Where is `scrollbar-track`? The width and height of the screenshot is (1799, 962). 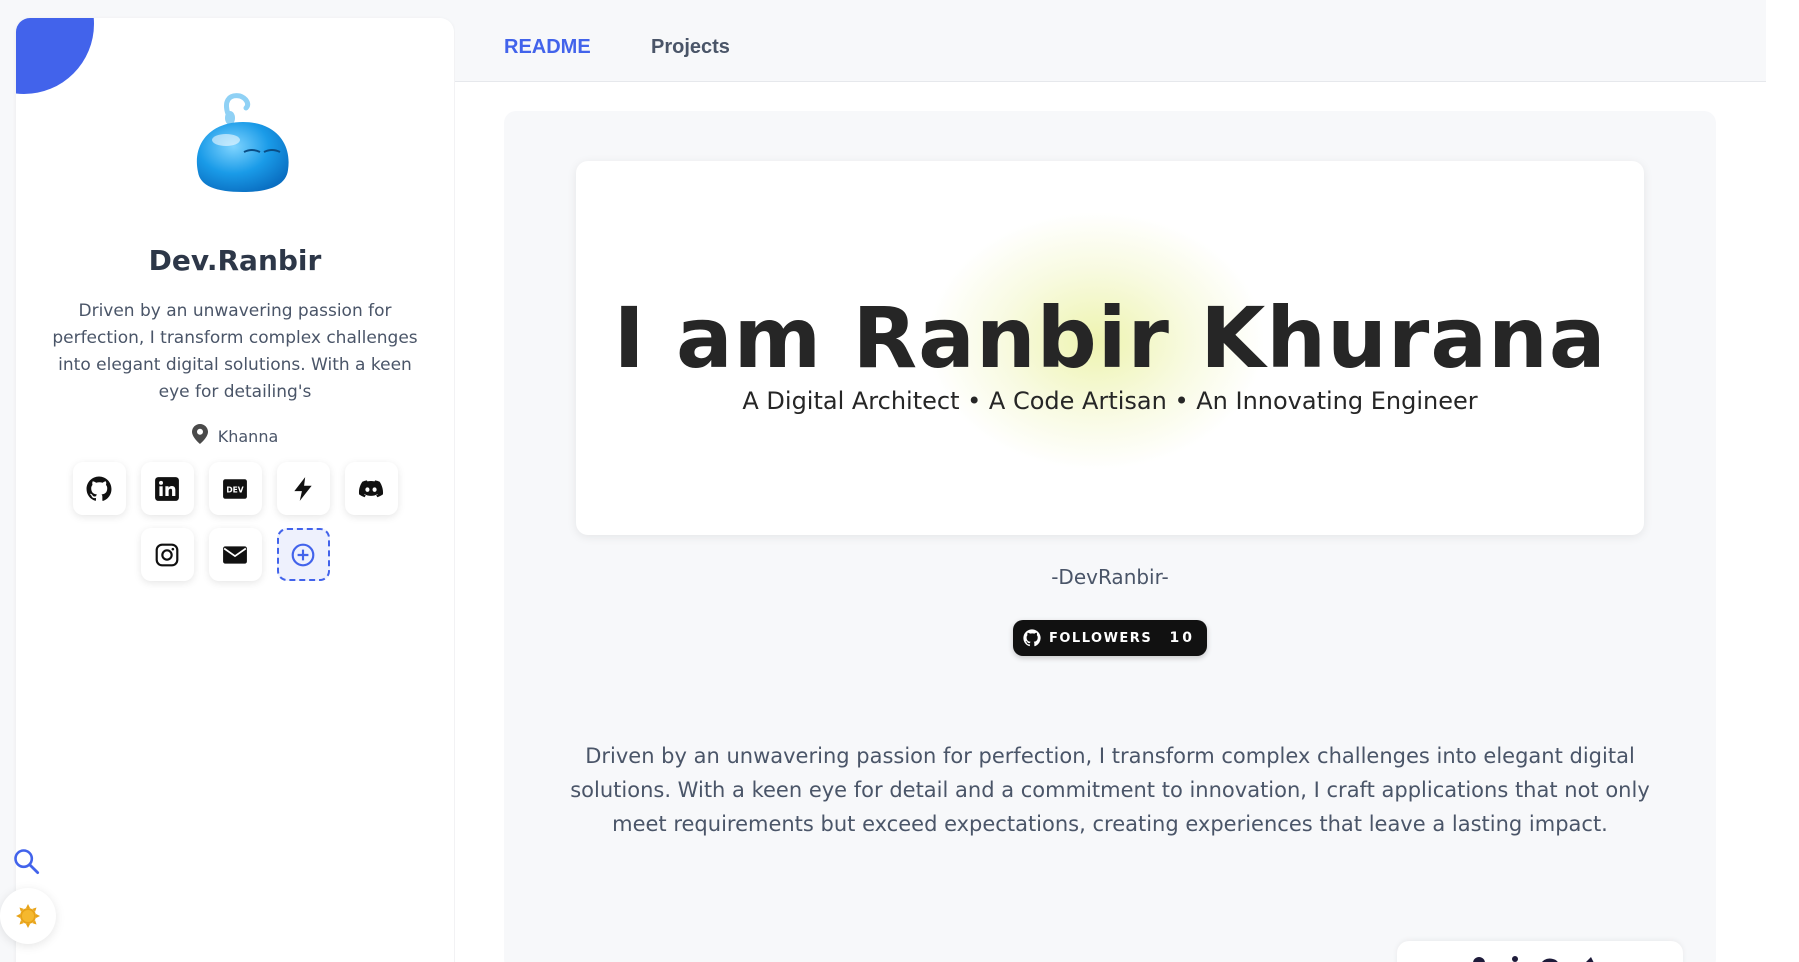
scrollbar-track is located at coordinates (1782, 481).